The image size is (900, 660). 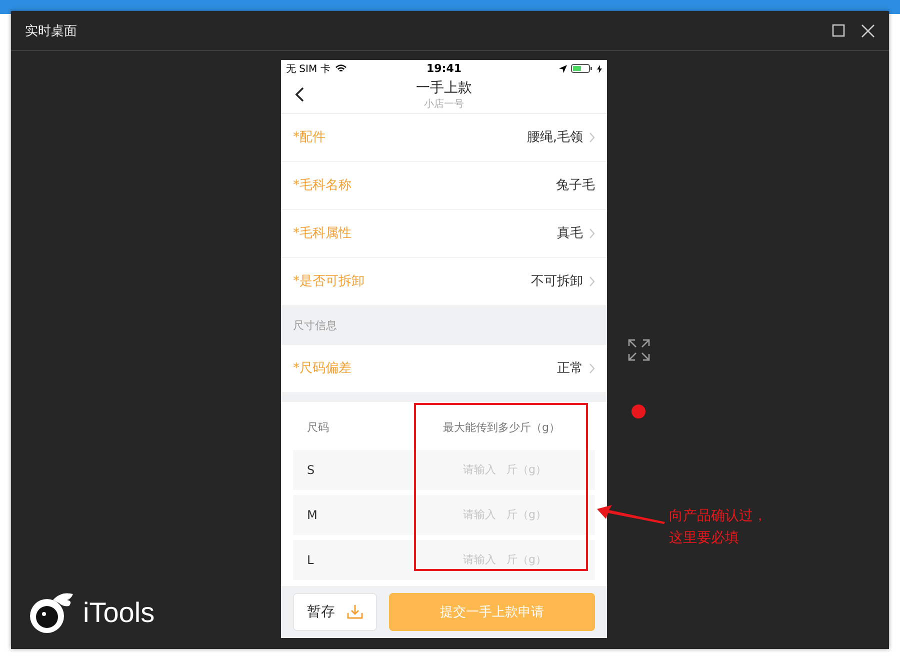 I want to click on field-label: *毛科属性, so click(x=322, y=233).